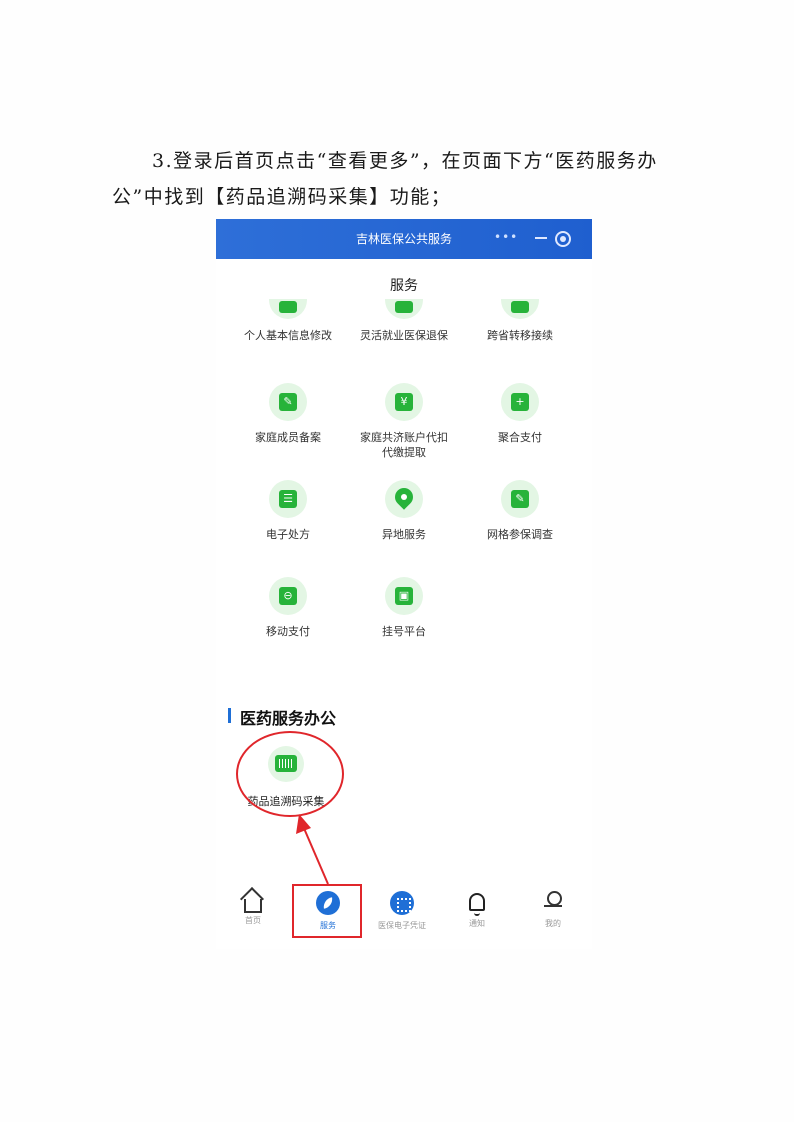  I want to click on service-cross-province-transfer: 跨省转移接续, so click(520, 321).